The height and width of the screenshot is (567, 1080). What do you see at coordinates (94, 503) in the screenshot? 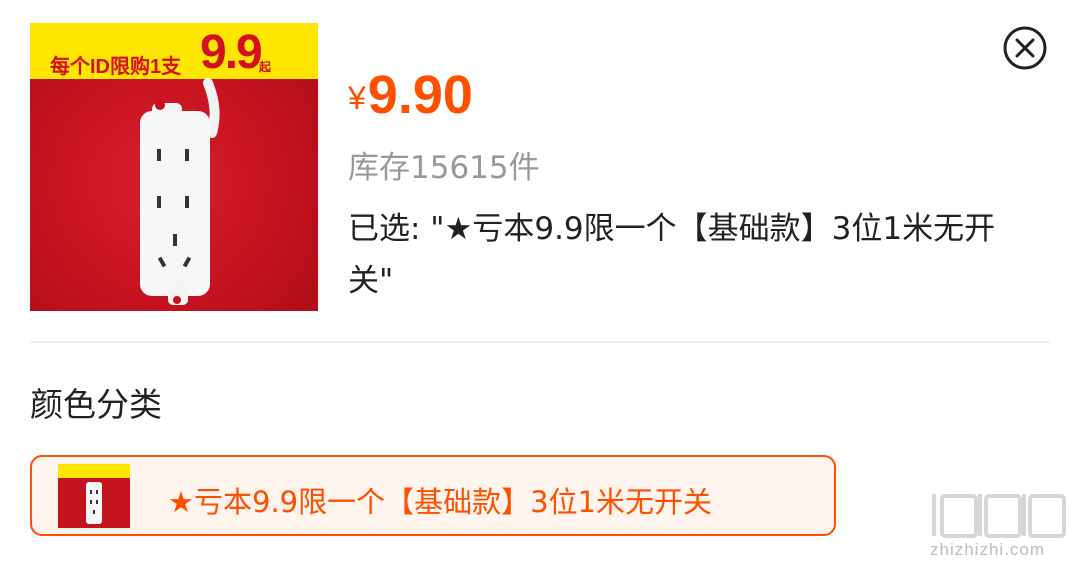
I see `sku-strip-illustration` at bounding box center [94, 503].